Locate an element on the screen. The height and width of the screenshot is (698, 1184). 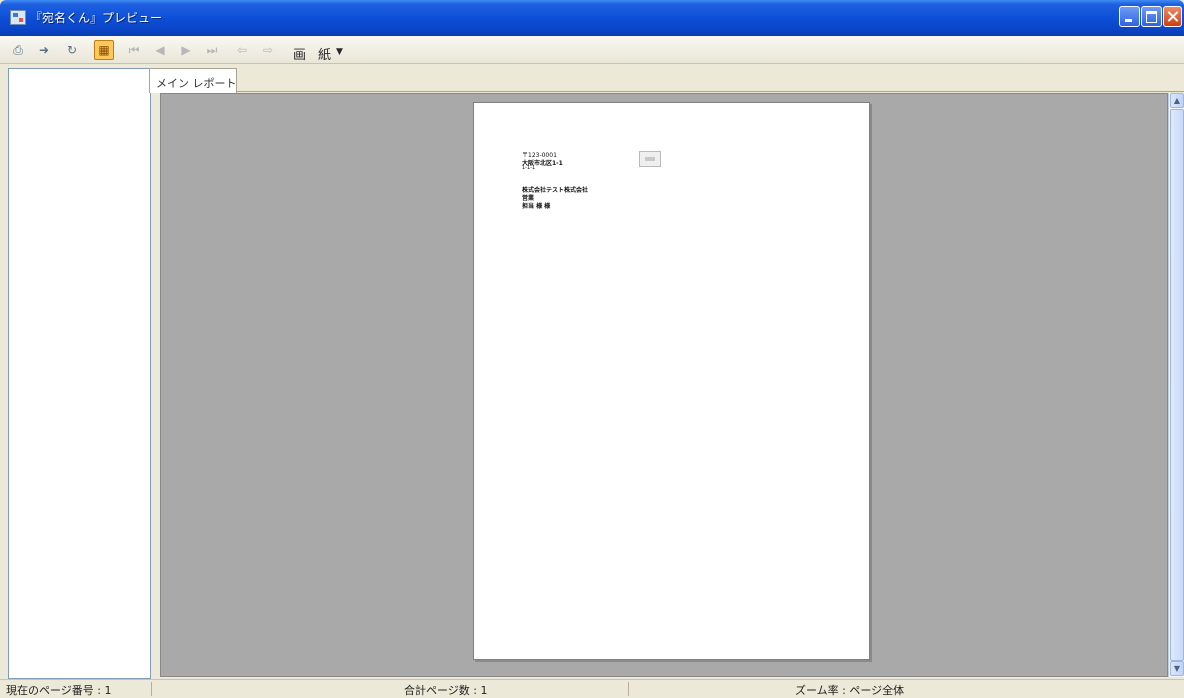
last-page-icon: ⏭ is located at coordinates (212, 50).